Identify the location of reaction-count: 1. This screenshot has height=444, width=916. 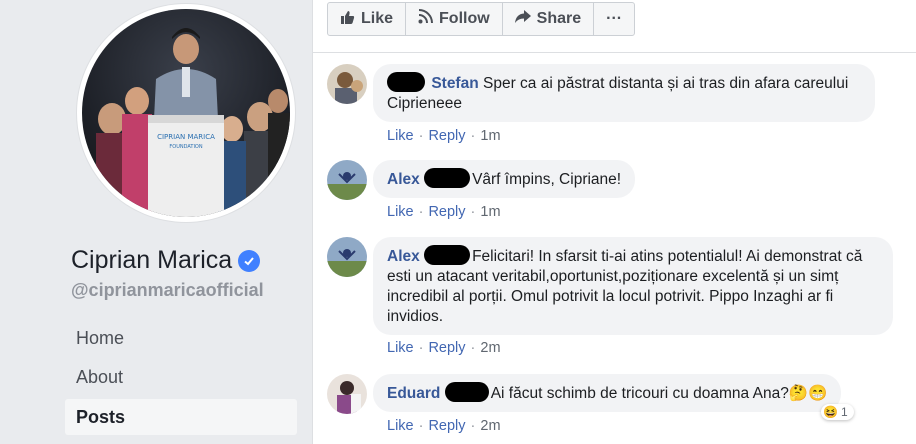
(844, 412).